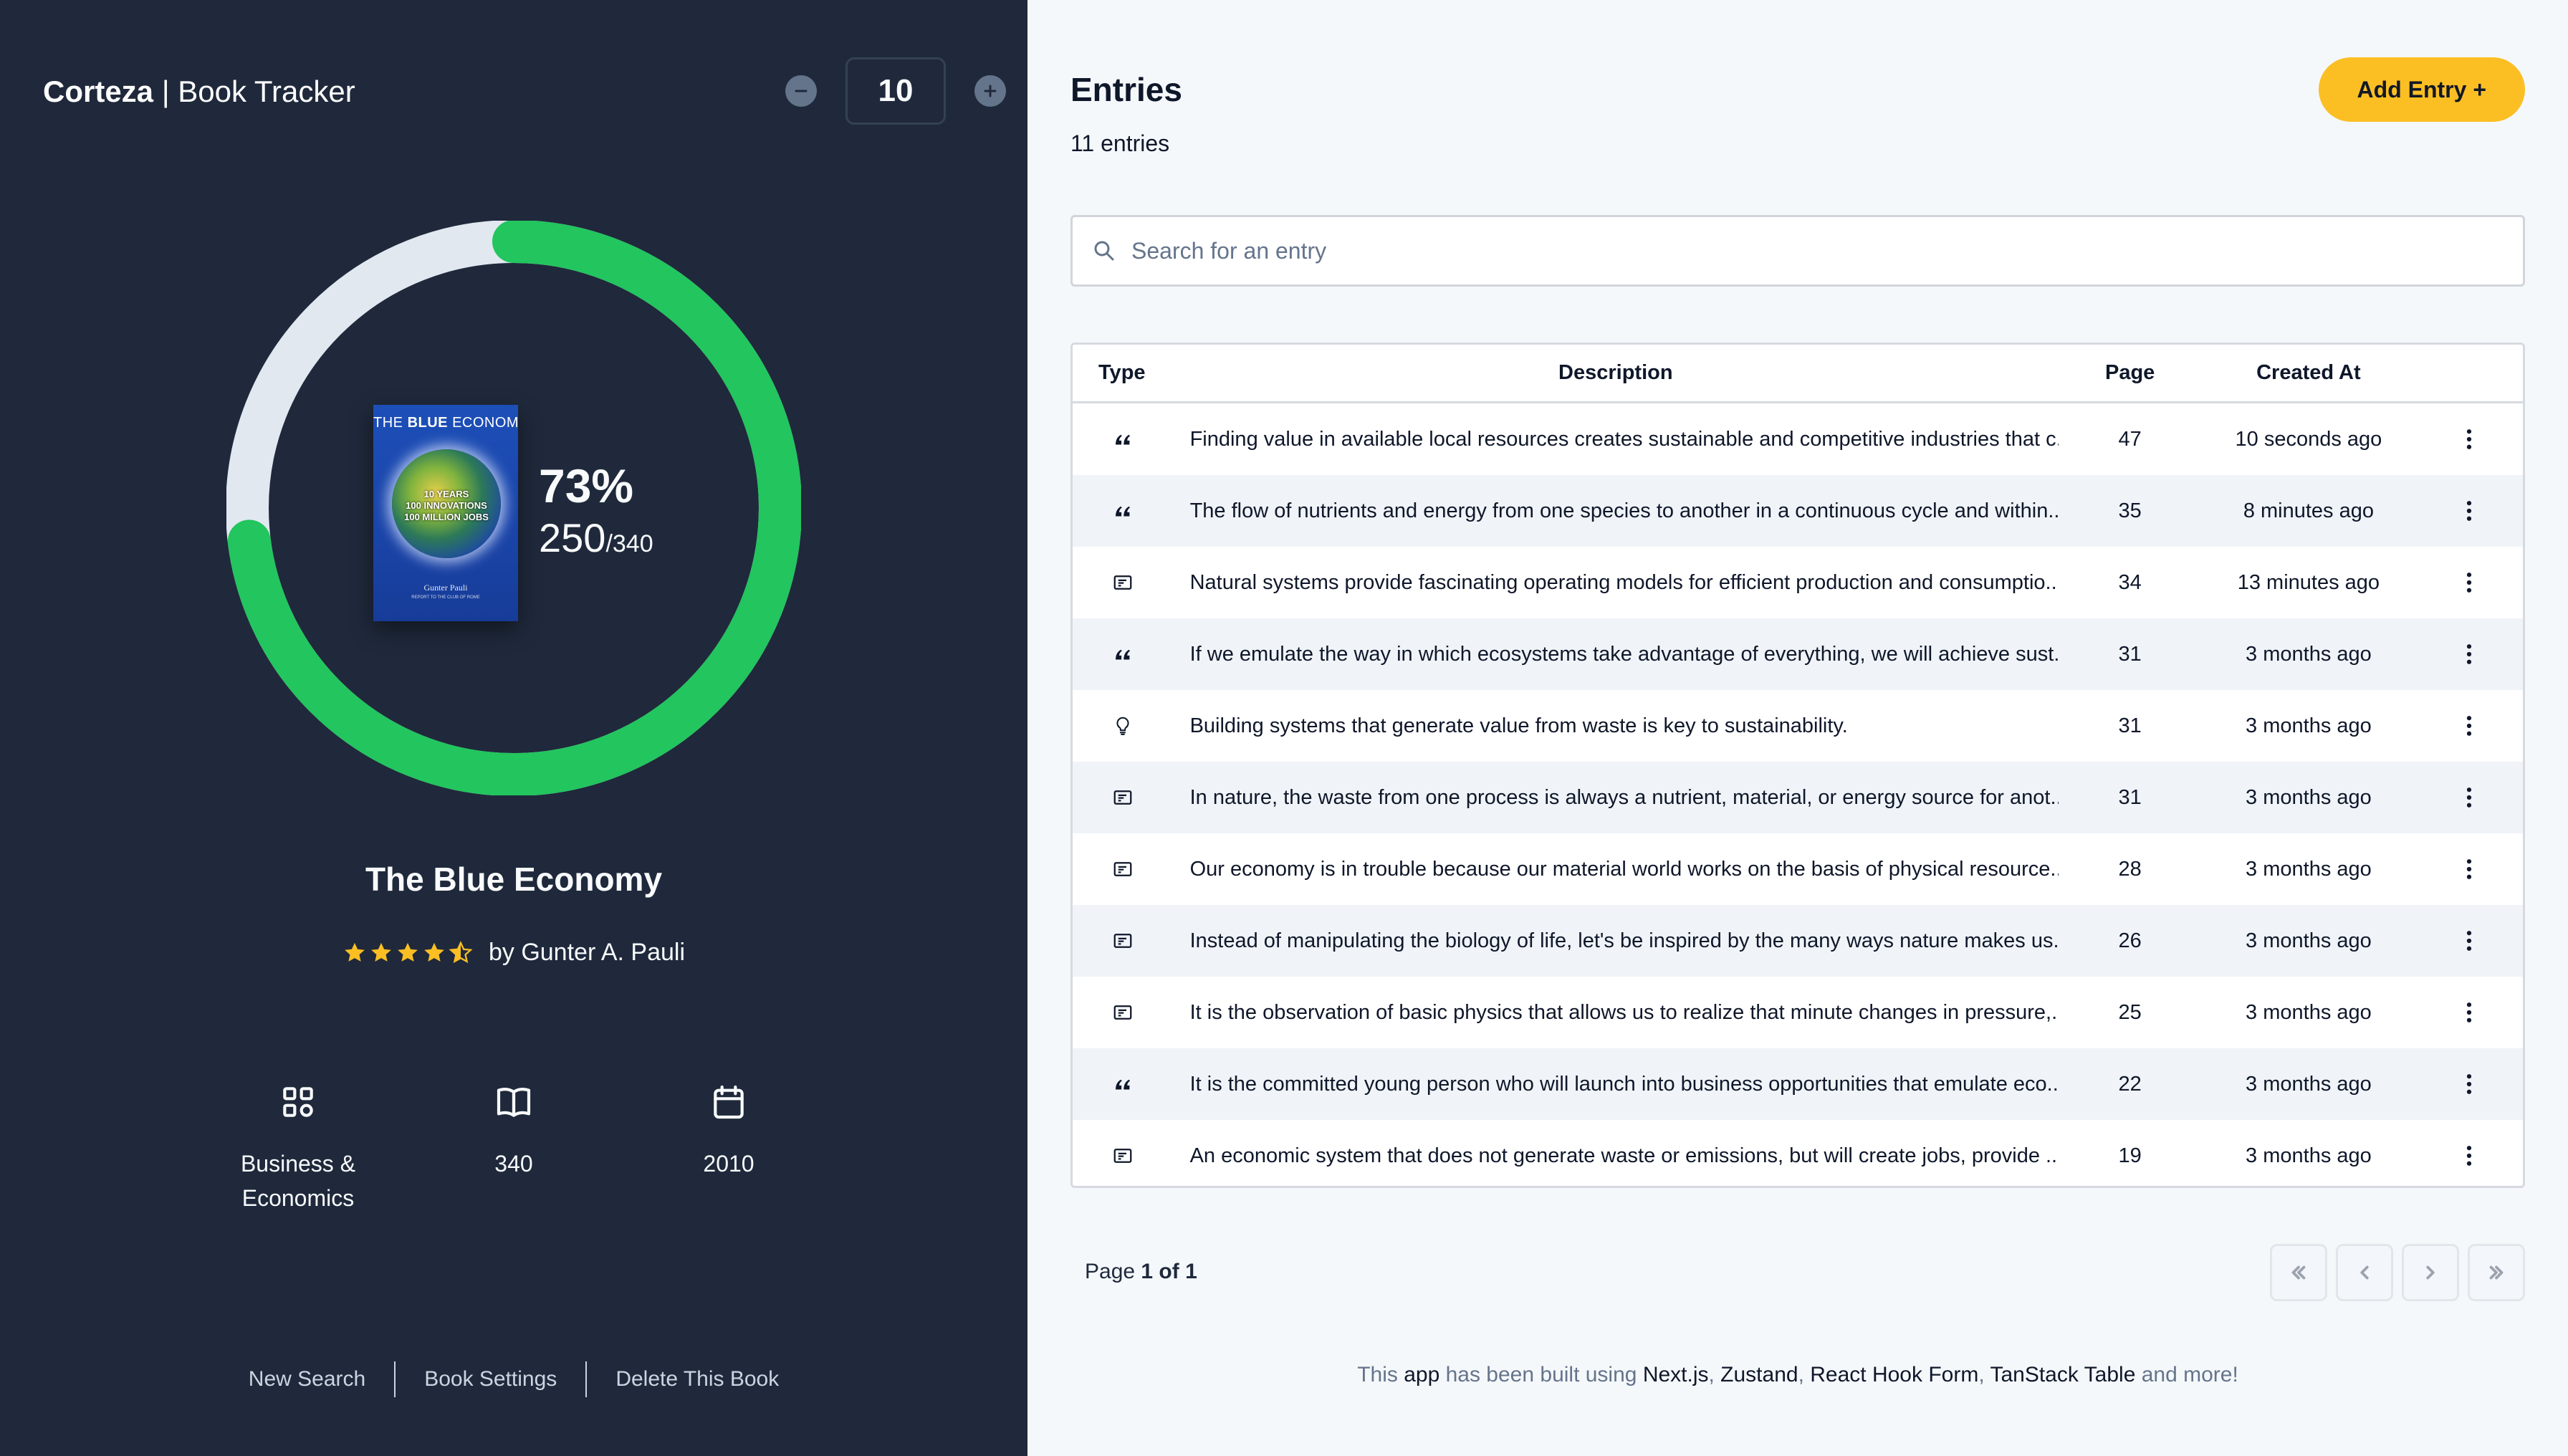  I want to click on chevron-right-icon, so click(2430, 1272).